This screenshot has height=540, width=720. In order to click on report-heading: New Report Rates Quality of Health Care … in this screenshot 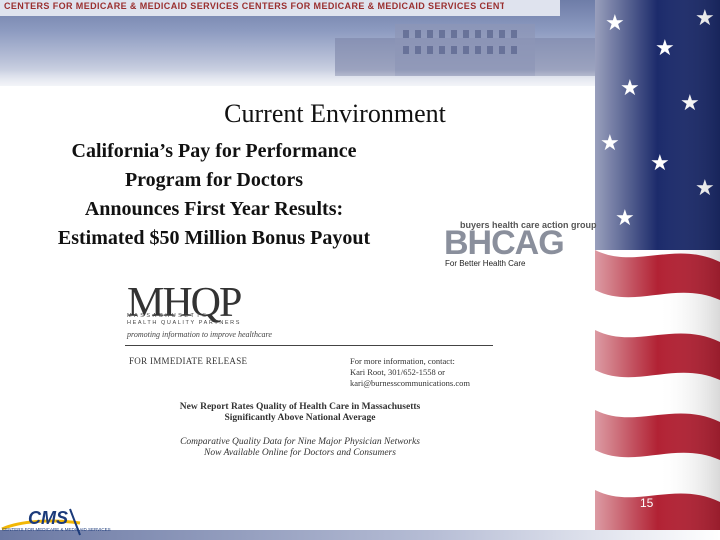, I will do `click(300, 413)`.